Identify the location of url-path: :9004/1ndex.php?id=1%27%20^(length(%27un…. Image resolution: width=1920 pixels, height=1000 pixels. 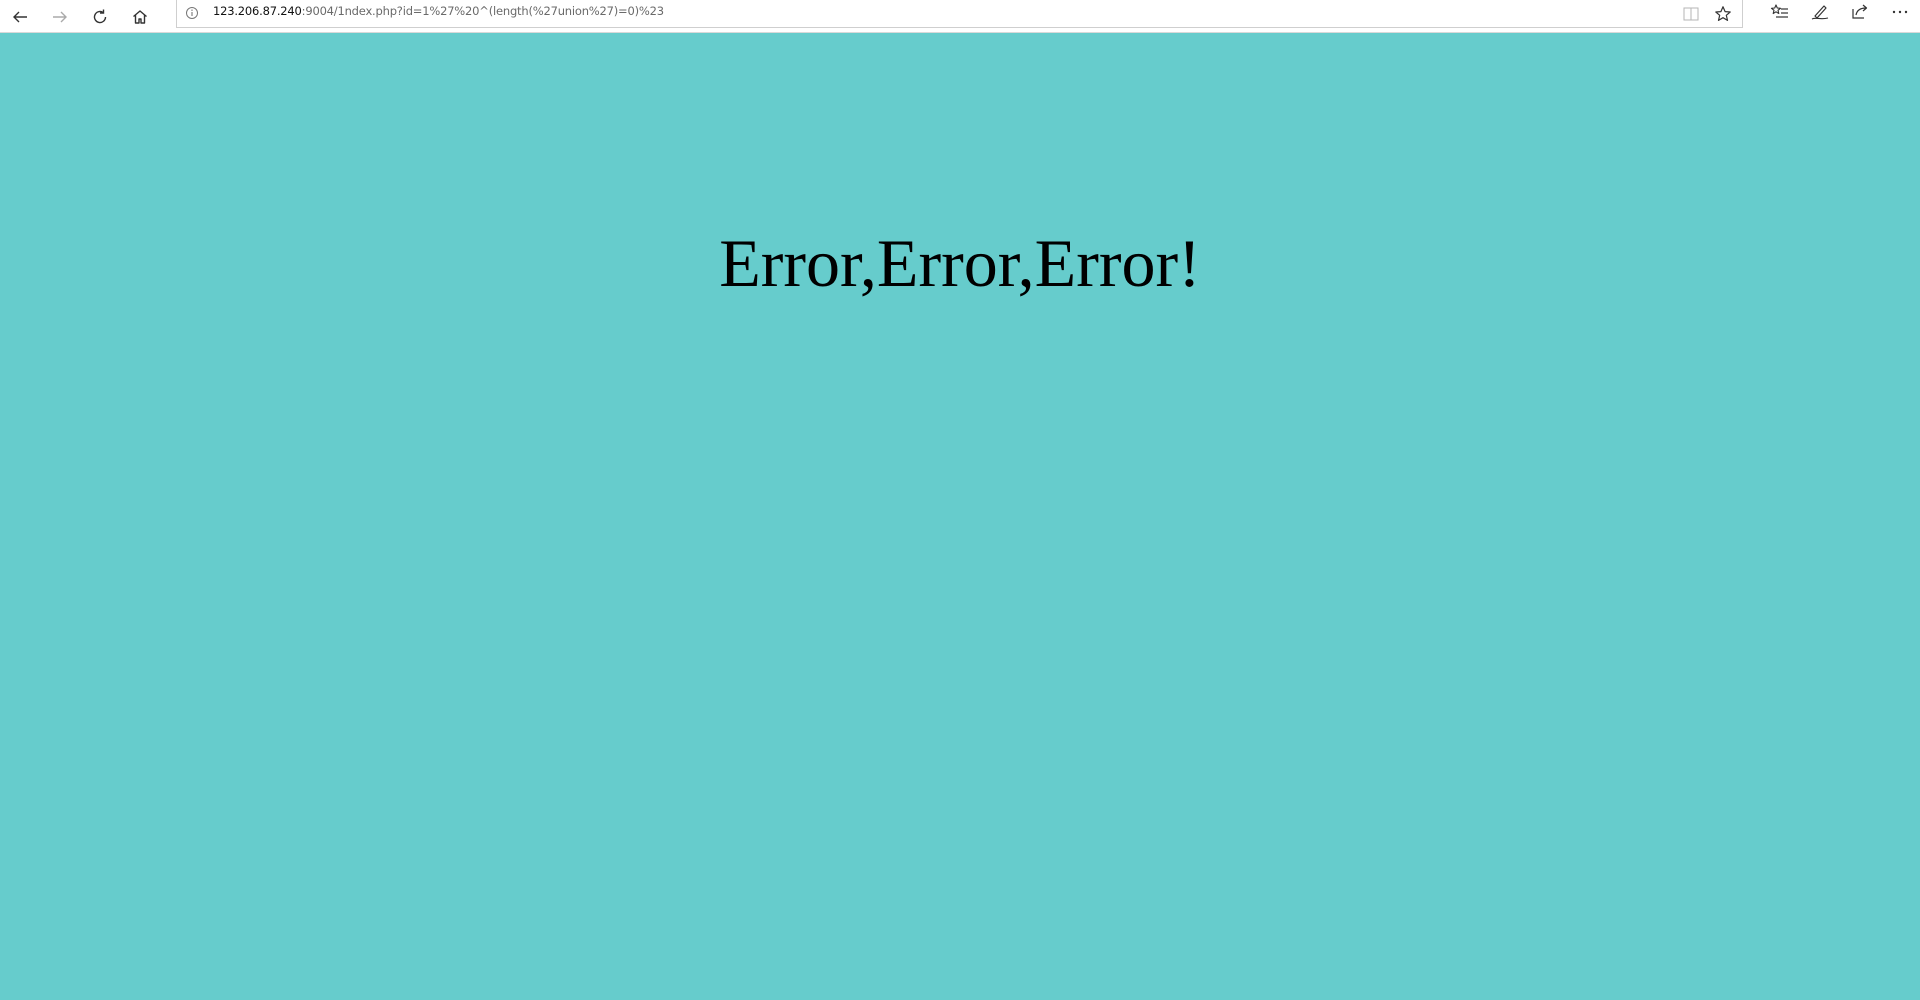
(482, 11).